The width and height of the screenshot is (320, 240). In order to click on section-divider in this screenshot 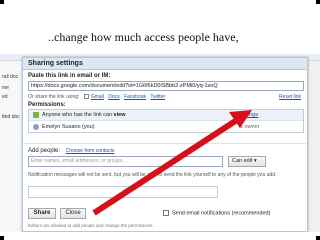, I will do `click(165, 143)`.